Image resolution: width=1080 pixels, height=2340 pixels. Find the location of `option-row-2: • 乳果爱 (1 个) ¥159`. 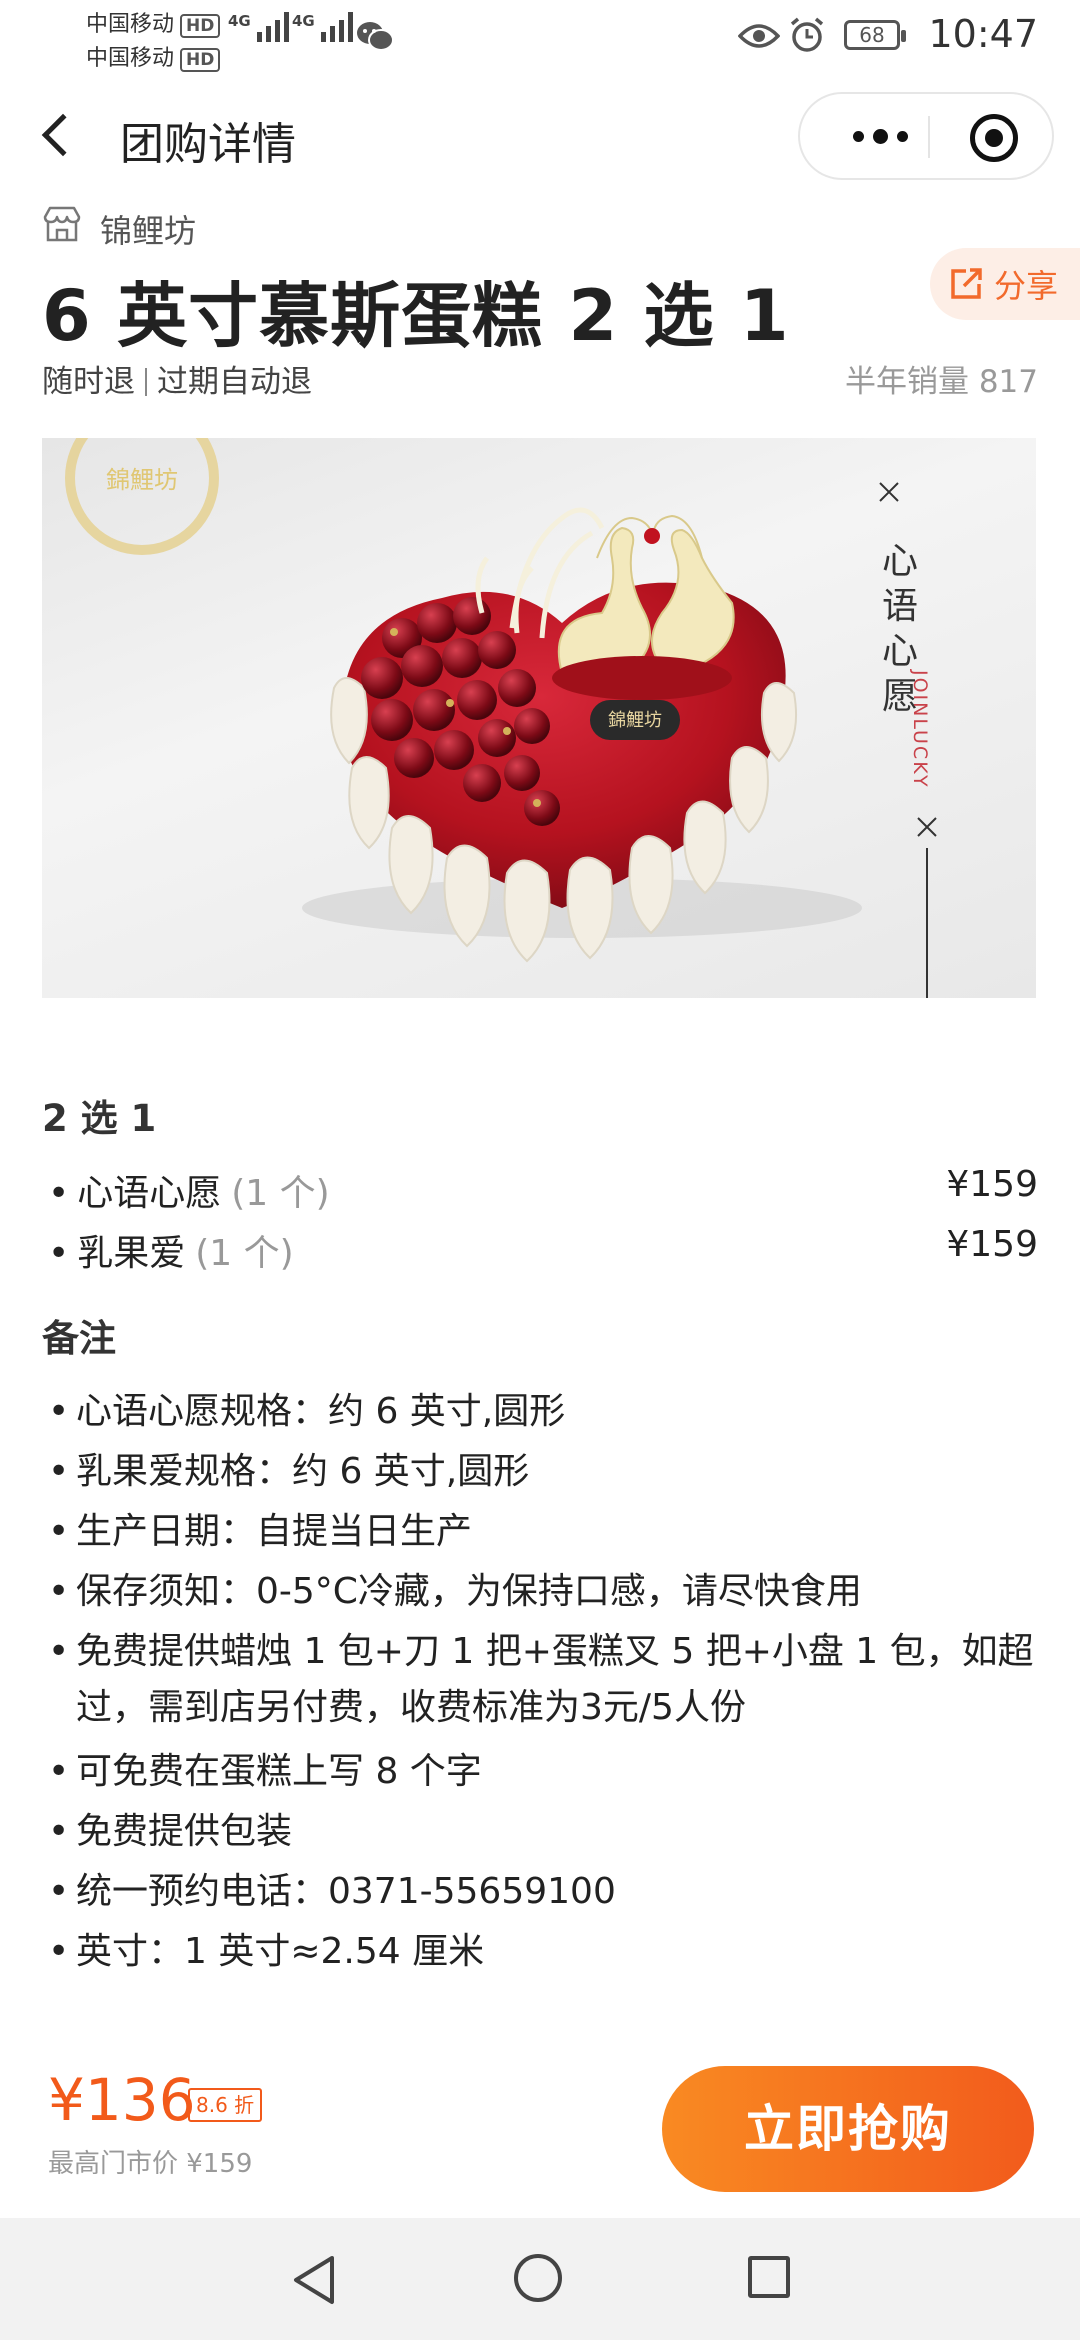

option-row-2: • 乳果爱 (1 个) ¥159 is located at coordinates (543, 1249).